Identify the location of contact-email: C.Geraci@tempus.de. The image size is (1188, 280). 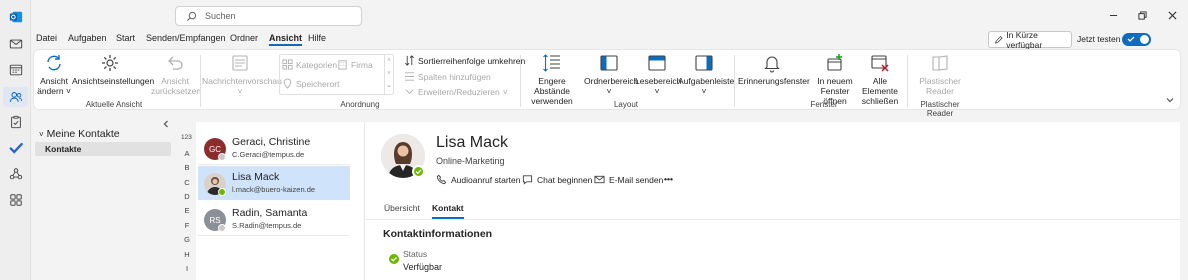
(268, 154).